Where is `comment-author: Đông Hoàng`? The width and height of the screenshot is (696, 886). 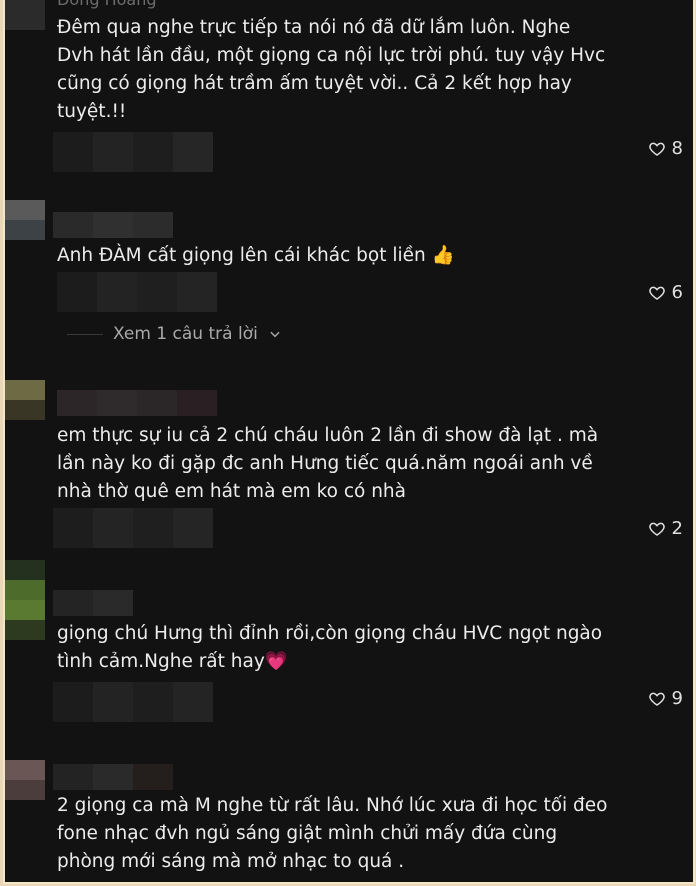
comment-author: Đông Hoàng is located at coordinates (107, 4).